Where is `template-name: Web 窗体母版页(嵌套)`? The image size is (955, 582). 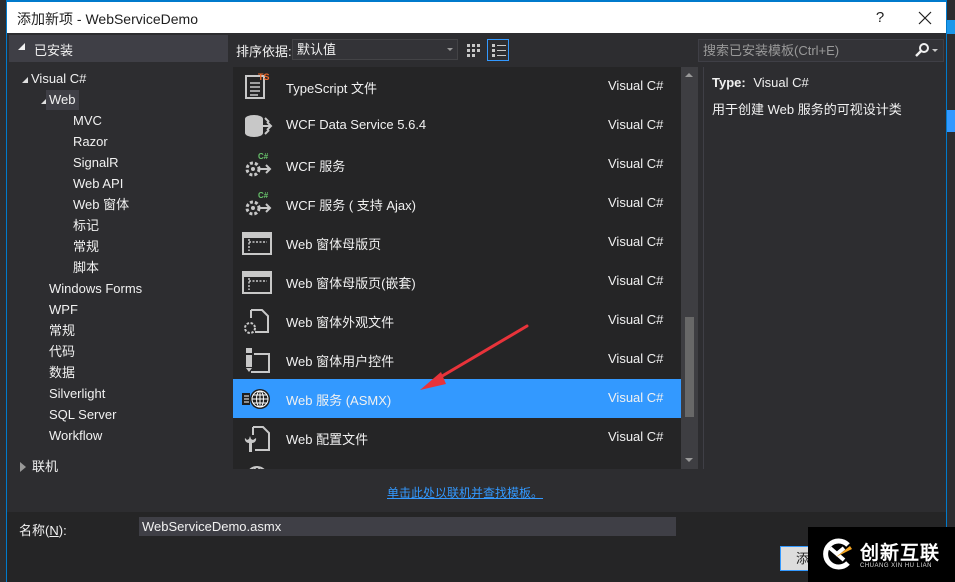
template-name: Web 窗体母版页(嵌套) is located at coordinates (351, 283).